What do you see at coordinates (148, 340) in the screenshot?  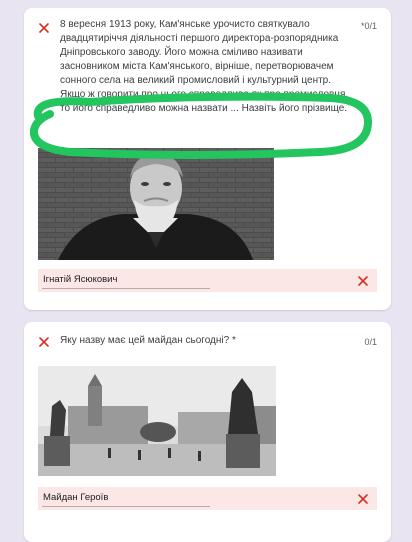 I see `question-text: Яку назву має цей майдан сьогодні? *` at bounding box center [148, 340].